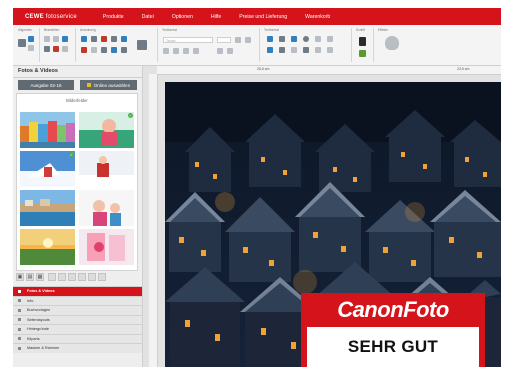 This screenshot has width=506, height=367. What do you see at coordinates (114, 50) in the screenshot?
I see `distribute-icon` at bounding box center [114, 50].